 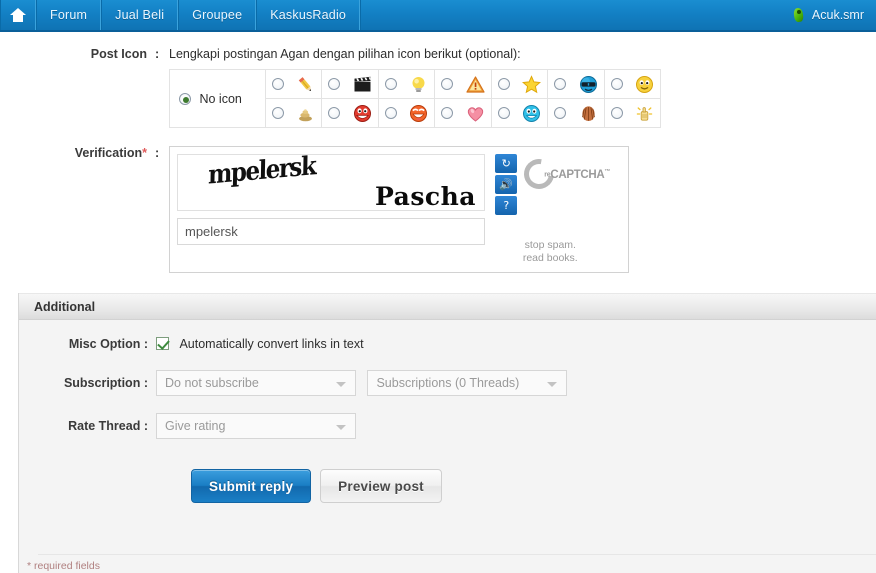 I want to click on user-menu: Acuk.smr, so click(x=831, y=15).